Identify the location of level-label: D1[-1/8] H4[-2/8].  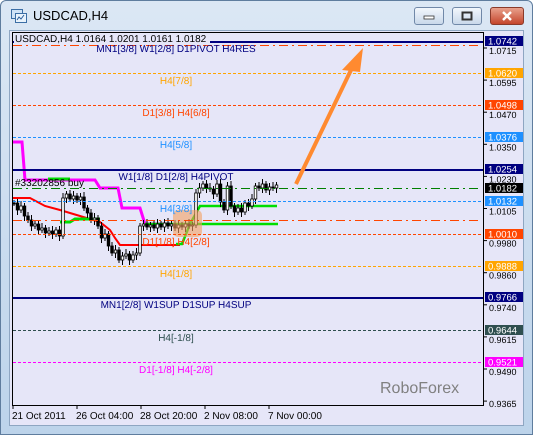
(176, 370).